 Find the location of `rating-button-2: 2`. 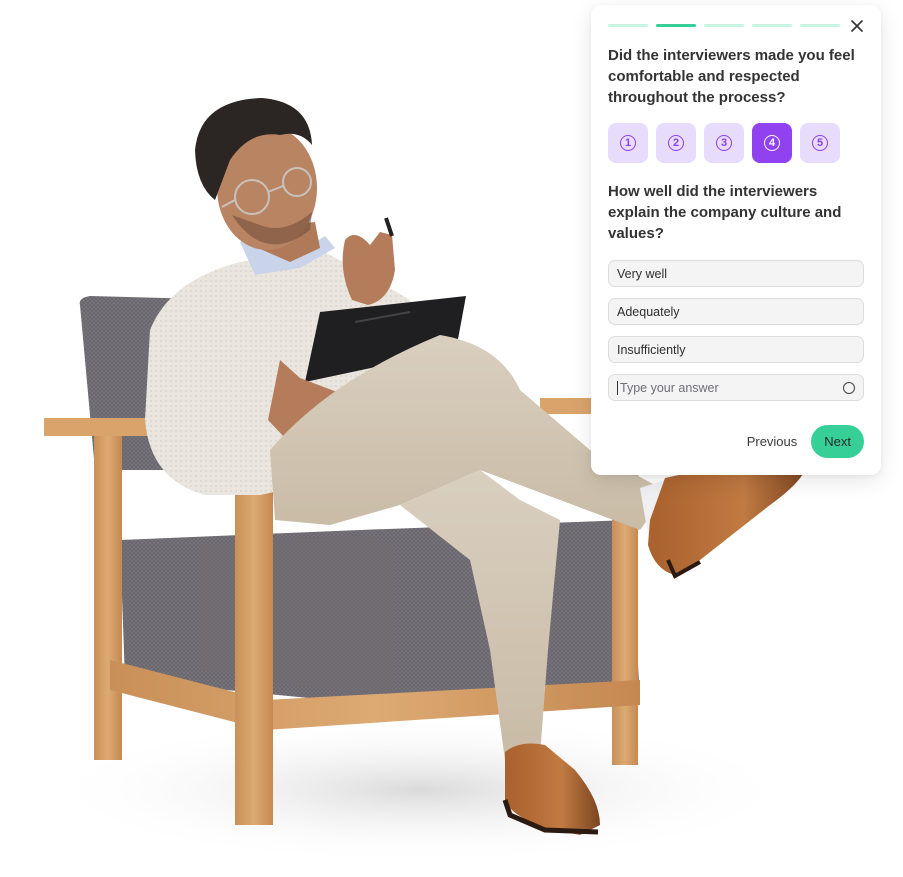

rating-button-2: 2 is located at coordinates (676, 143).